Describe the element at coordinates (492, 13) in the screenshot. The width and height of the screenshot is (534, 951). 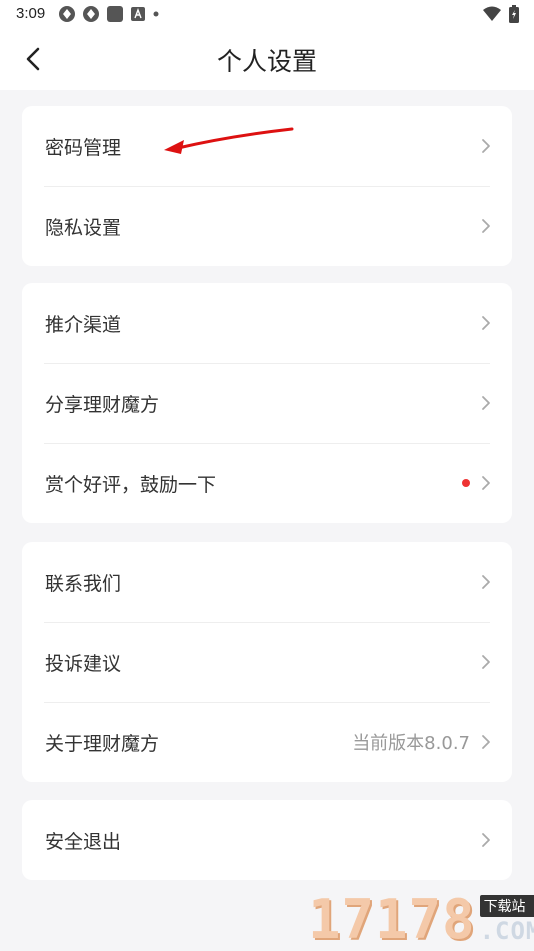
I see `wifi-icon` at that location.